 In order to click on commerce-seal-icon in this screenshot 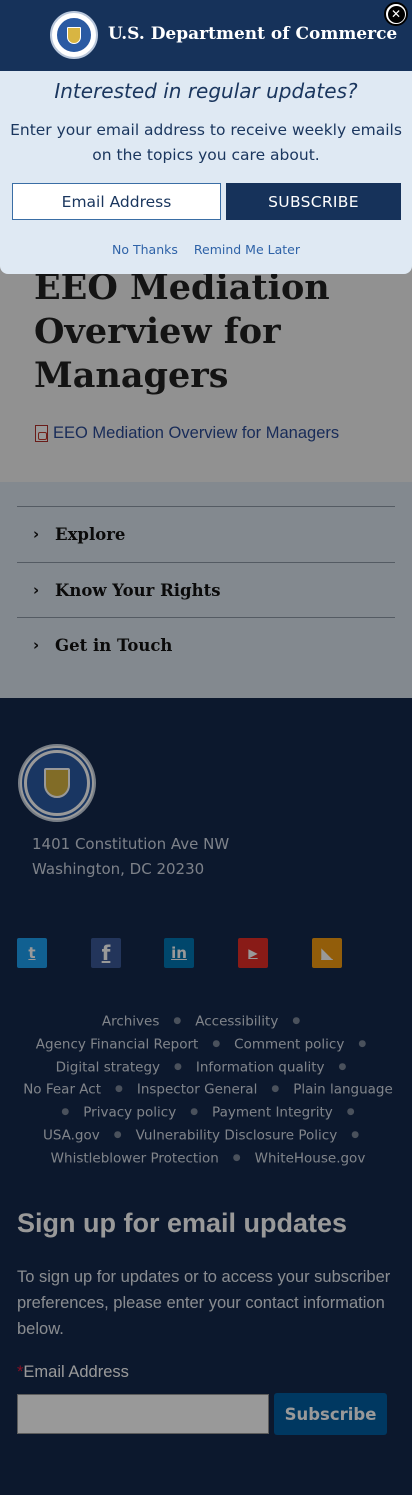, I will do `click(74, 35)`.